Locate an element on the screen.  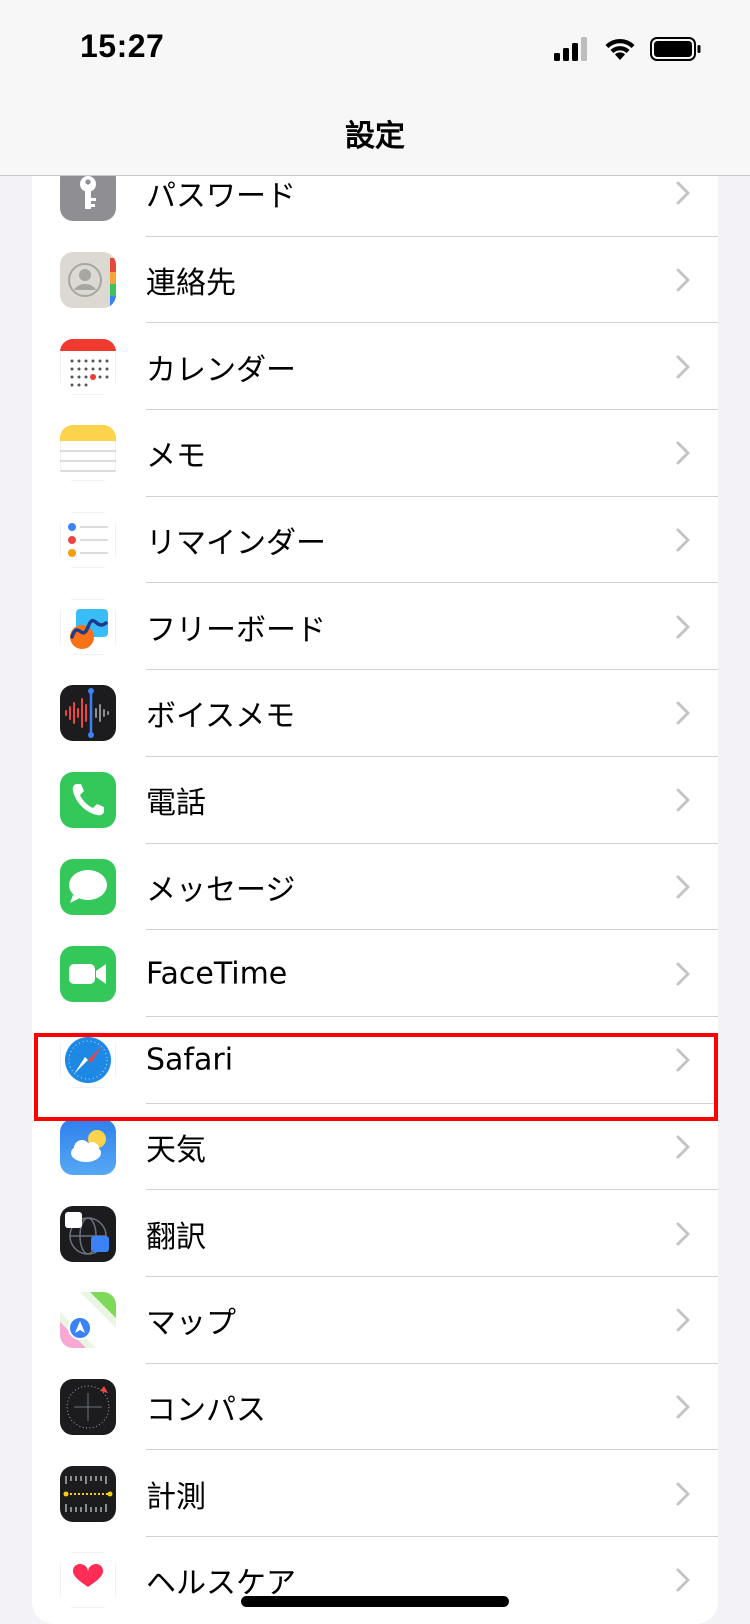
phone-icon is located at coordinates (88, 800).